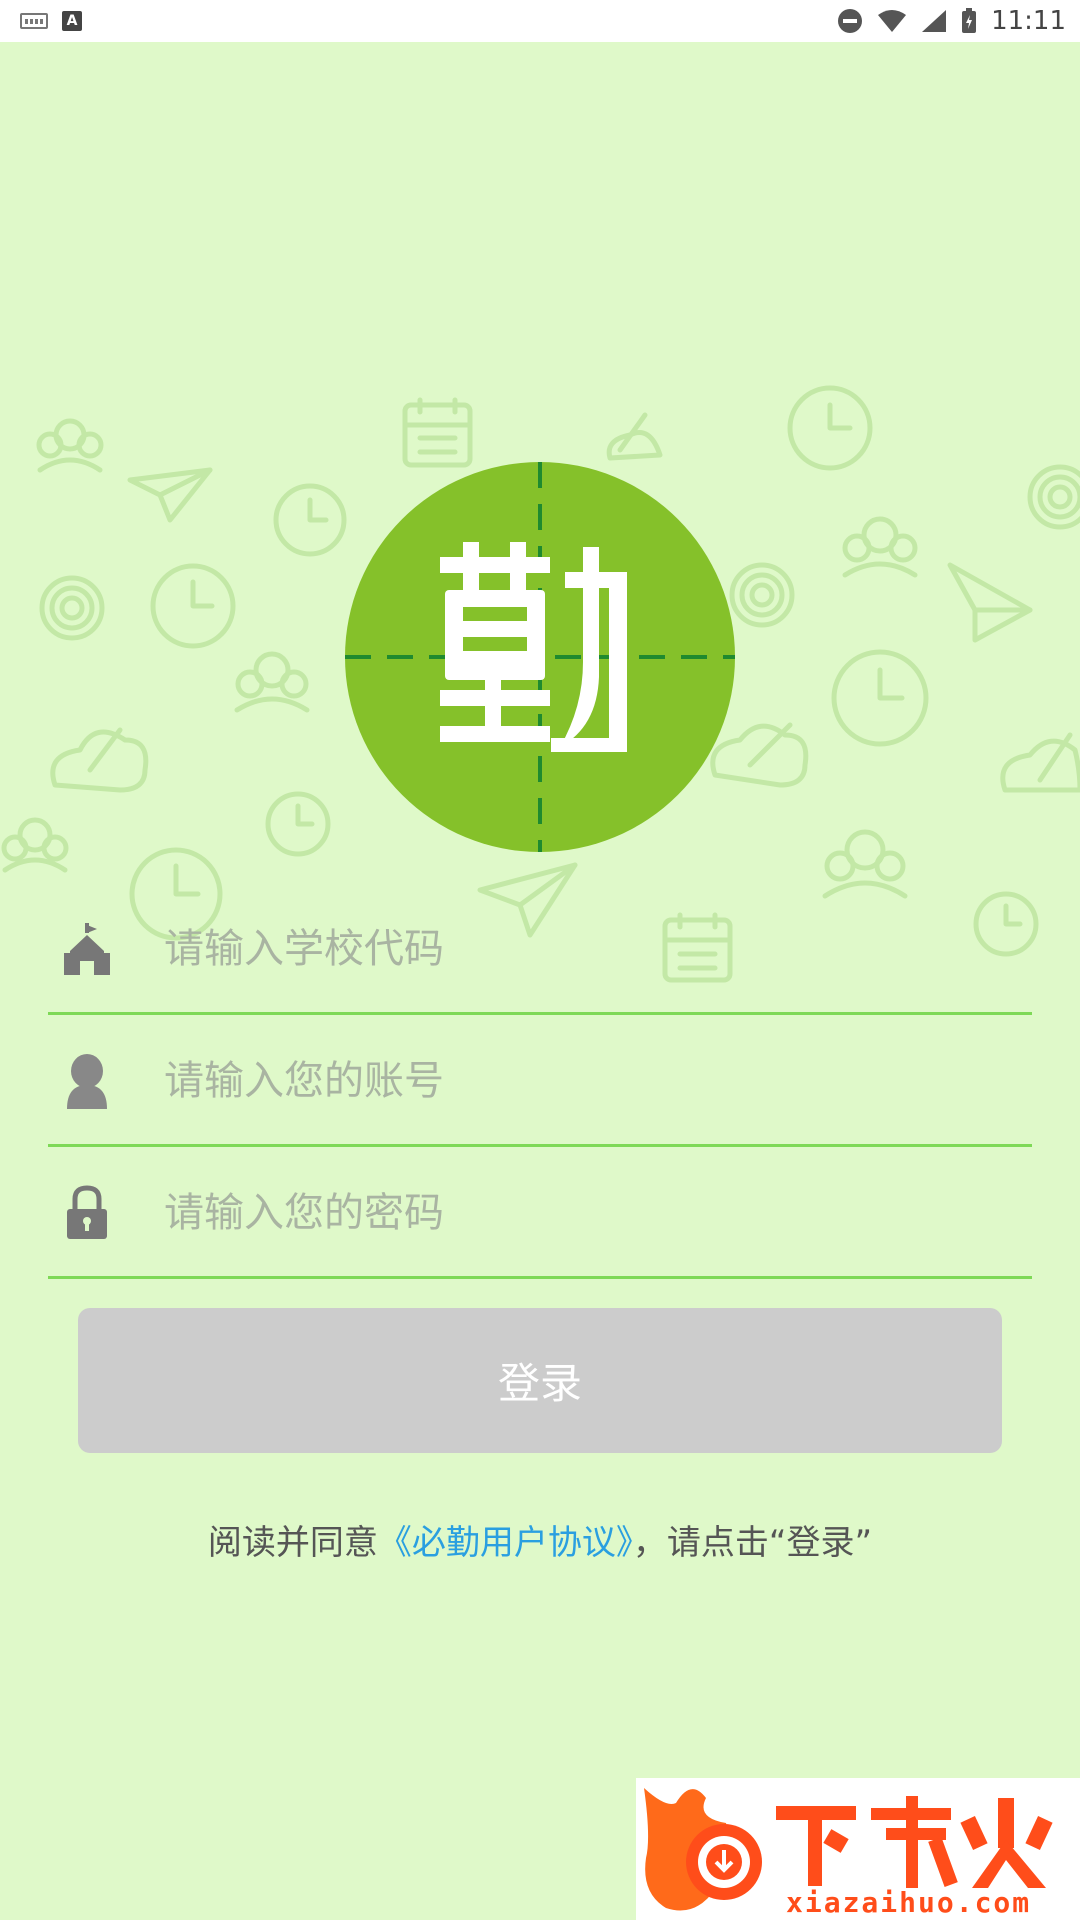 The height and width of the screenshot is (1920, 1080). What do you see at coordinates (437, 432) in the screenshot?
I see `calendar-icon` at bounding box center [437, 432].